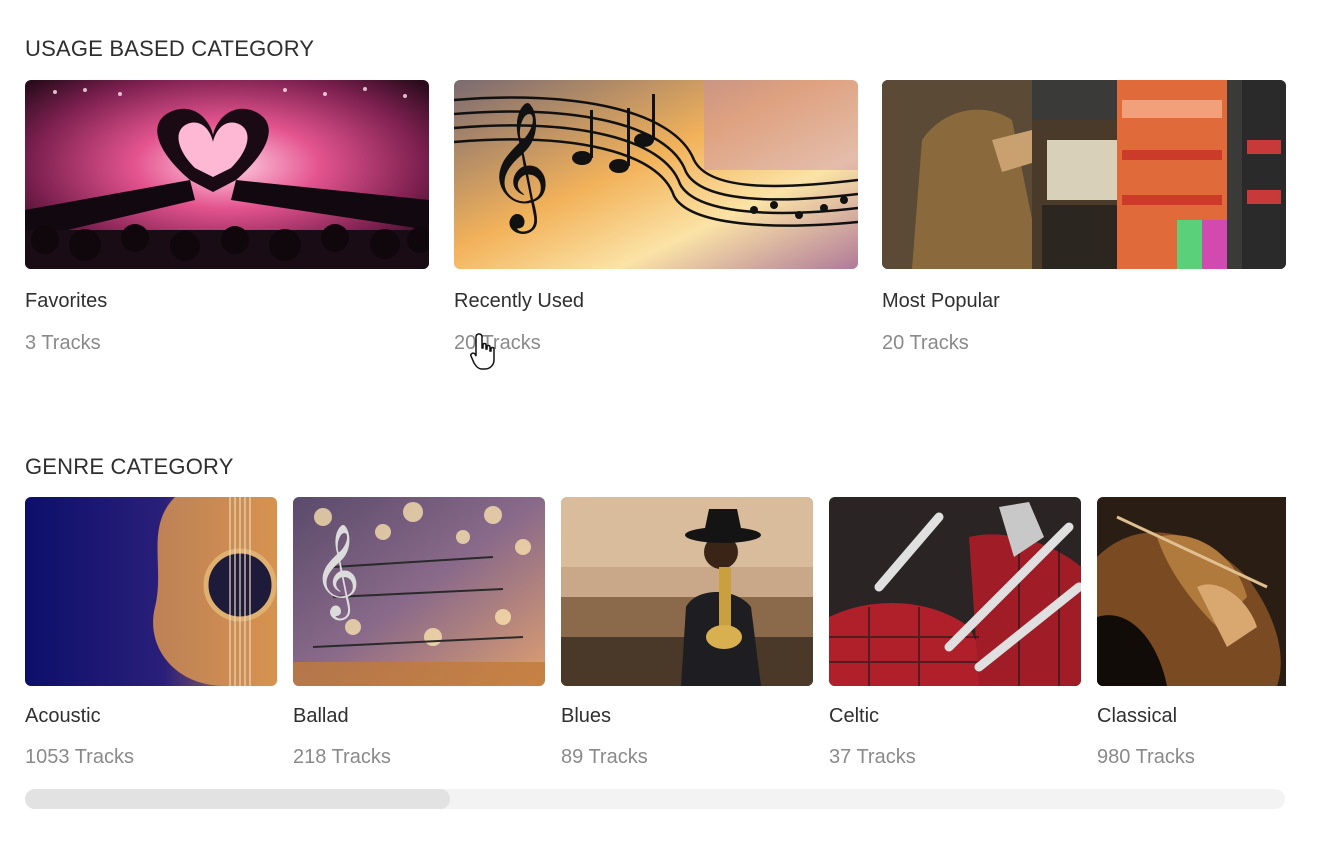 The height and width of the screenshot is (856, 1336). Describe the element at coordinates (151, 591) in the screenshot. I see `acoustic-thumbnail` at that location.